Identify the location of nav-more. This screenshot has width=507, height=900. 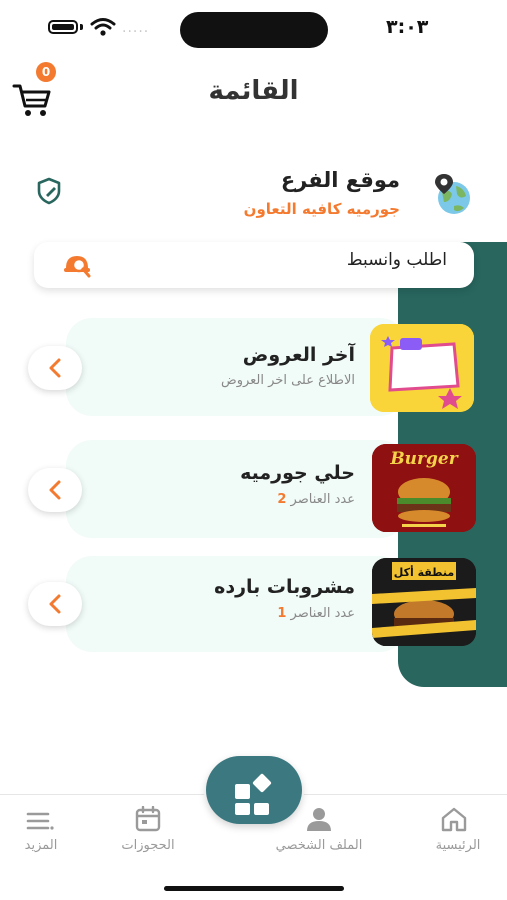
(40, 823).